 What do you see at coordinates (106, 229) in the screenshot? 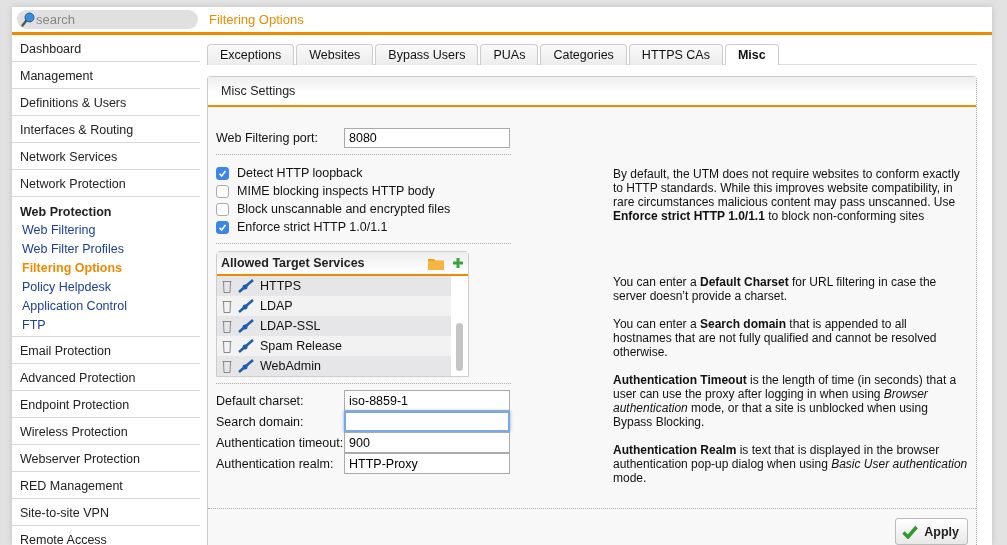
I see `sidebar-subitem: Web Filtering` at bounding box center [106, 229].